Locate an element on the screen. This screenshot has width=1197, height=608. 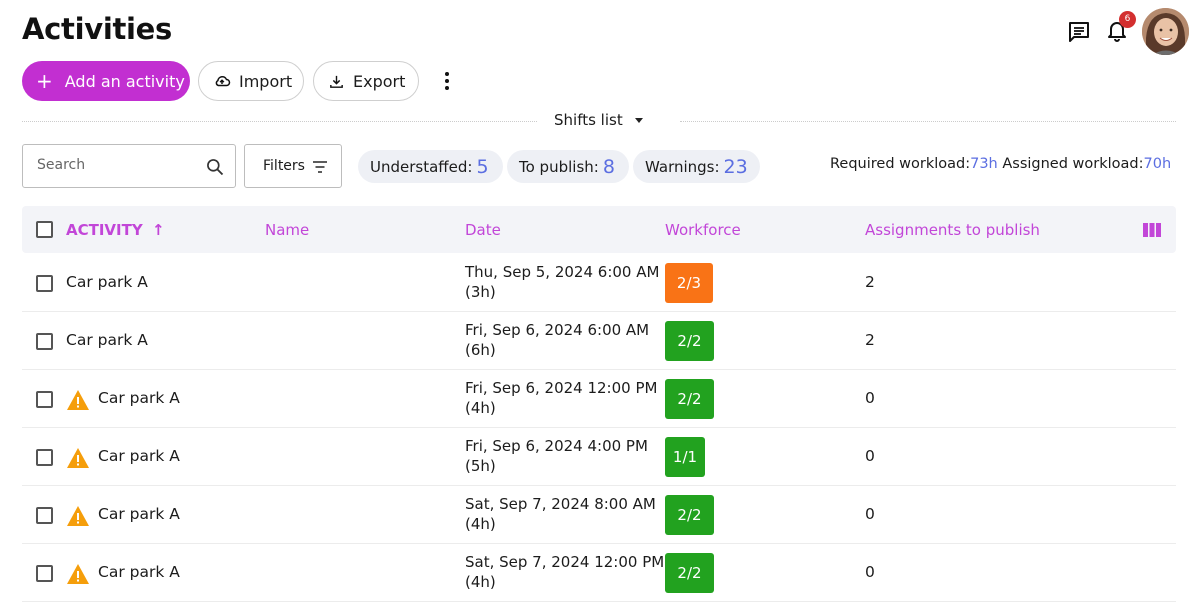
date-cell: Fri, Sep 6, 2024 4:00 PM (5h) is located at coordinates (556, 456).